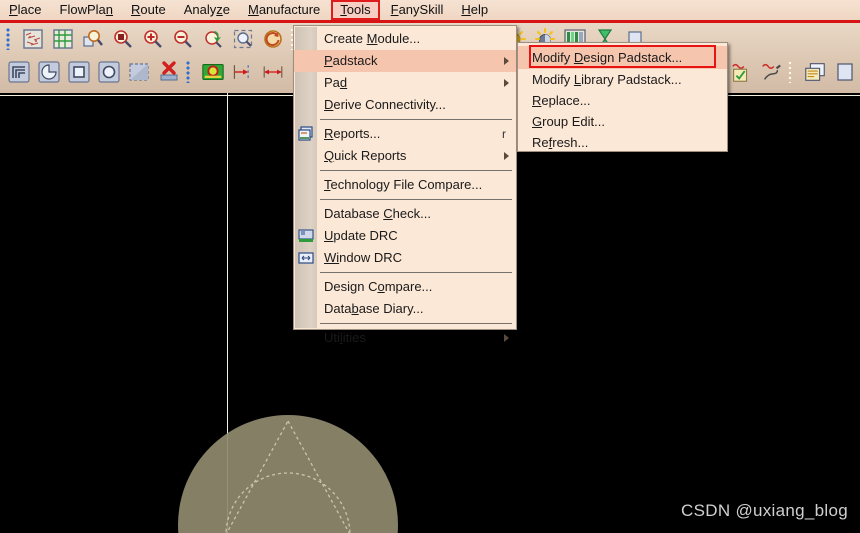 Image resolution: width=860 pixels, height=533 pixels. I want to click on design-logo-graphic, so click(288, 474).